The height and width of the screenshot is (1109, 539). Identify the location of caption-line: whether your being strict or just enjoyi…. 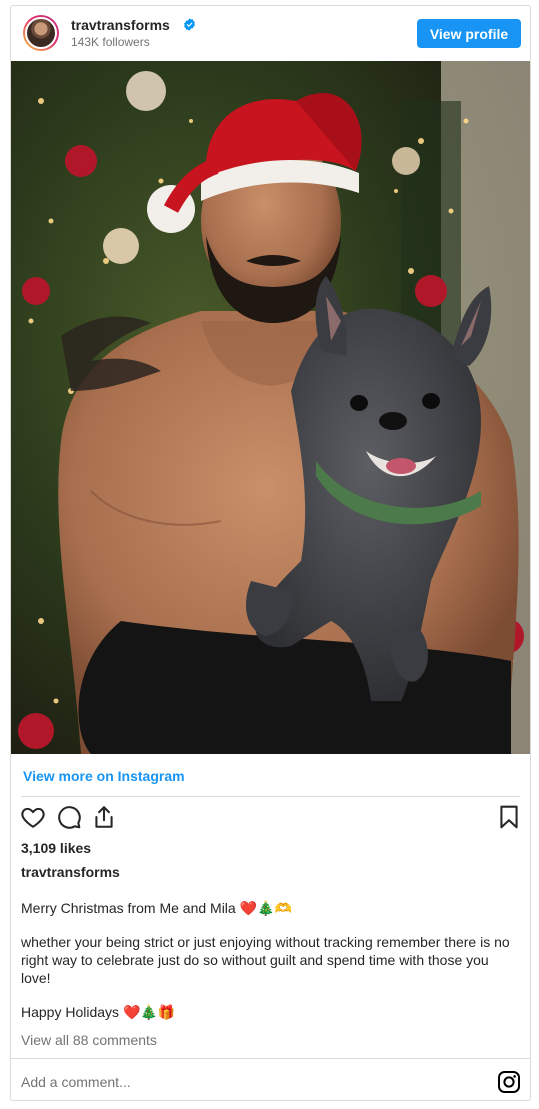
(265, 960).